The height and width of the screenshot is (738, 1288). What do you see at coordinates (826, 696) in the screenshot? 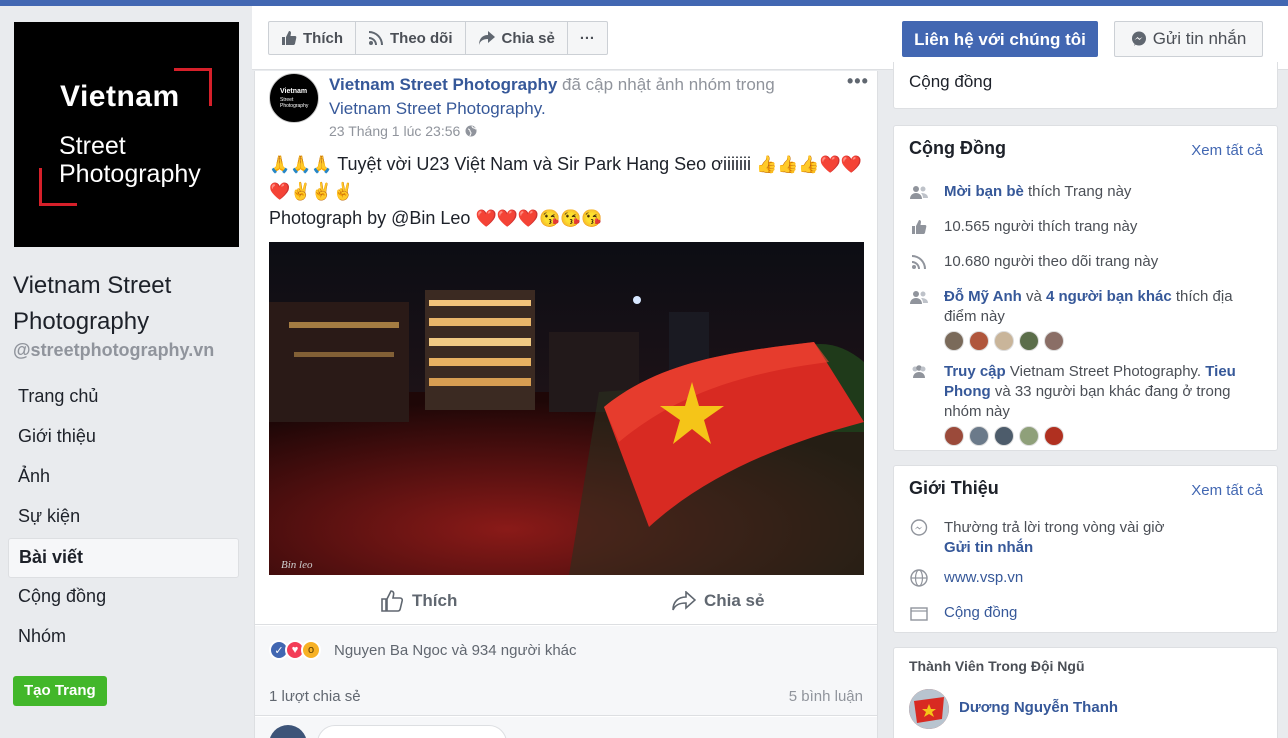
I see `comments-count: 5 bình luận` at bounding box center [826, 696].